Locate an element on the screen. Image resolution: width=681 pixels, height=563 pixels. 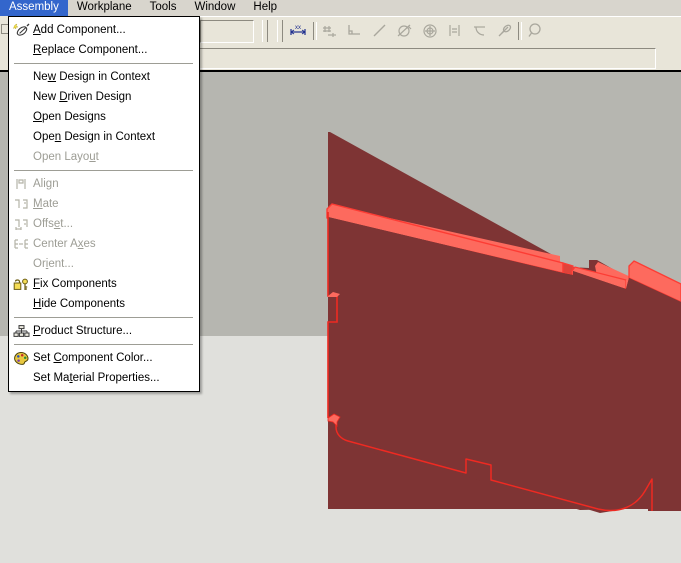
menu-item-center-axes: Center Axes is located at coordinates (104, 244).